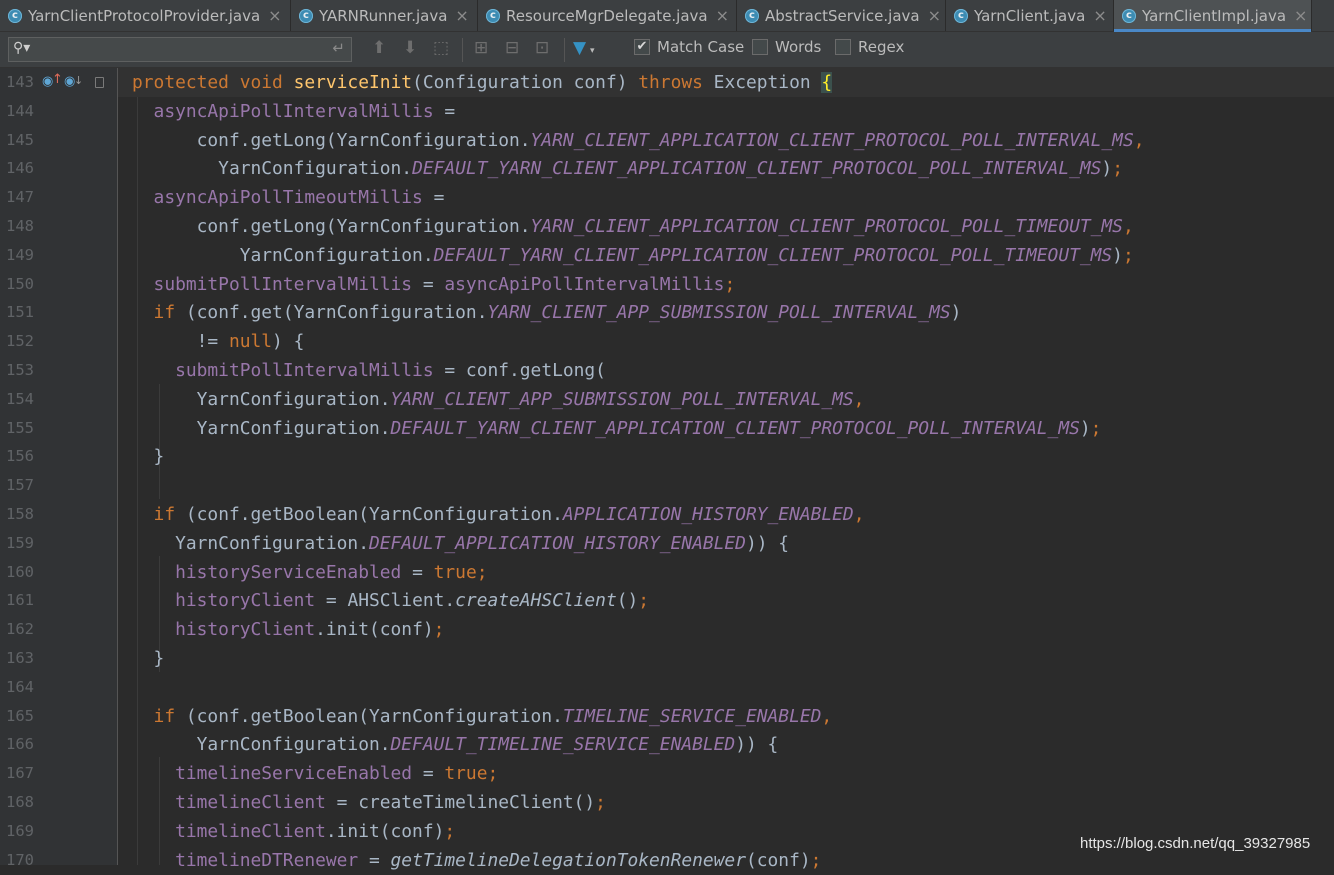 This screenshot has width=1334, height=875. What do you see at coordinates (667, 111) in the screenshot?
I see `code-line: 144 asyncApiPollIntervalMillis =` at bounding box center [667, 111].